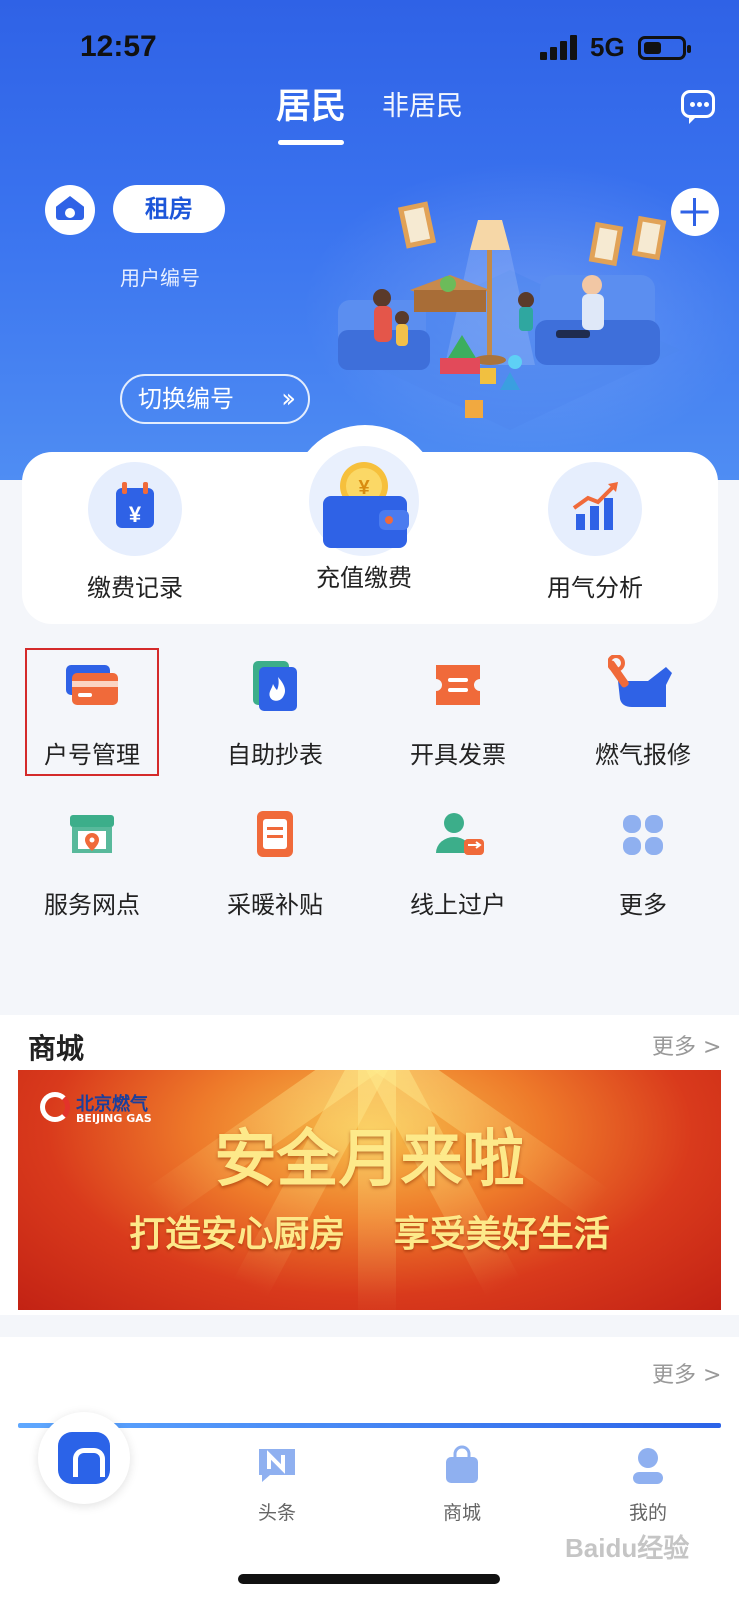 The image size is (739, 1600). I want to click on more-label: 更多, so click(643, 905).